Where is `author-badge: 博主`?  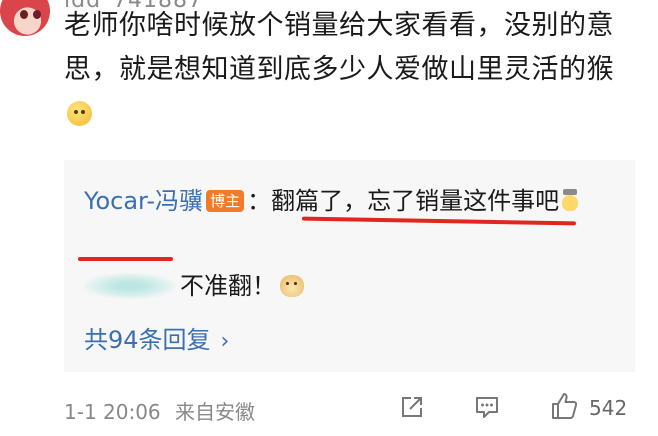 author-badge: 博主 is located at coordinates (225, 201).